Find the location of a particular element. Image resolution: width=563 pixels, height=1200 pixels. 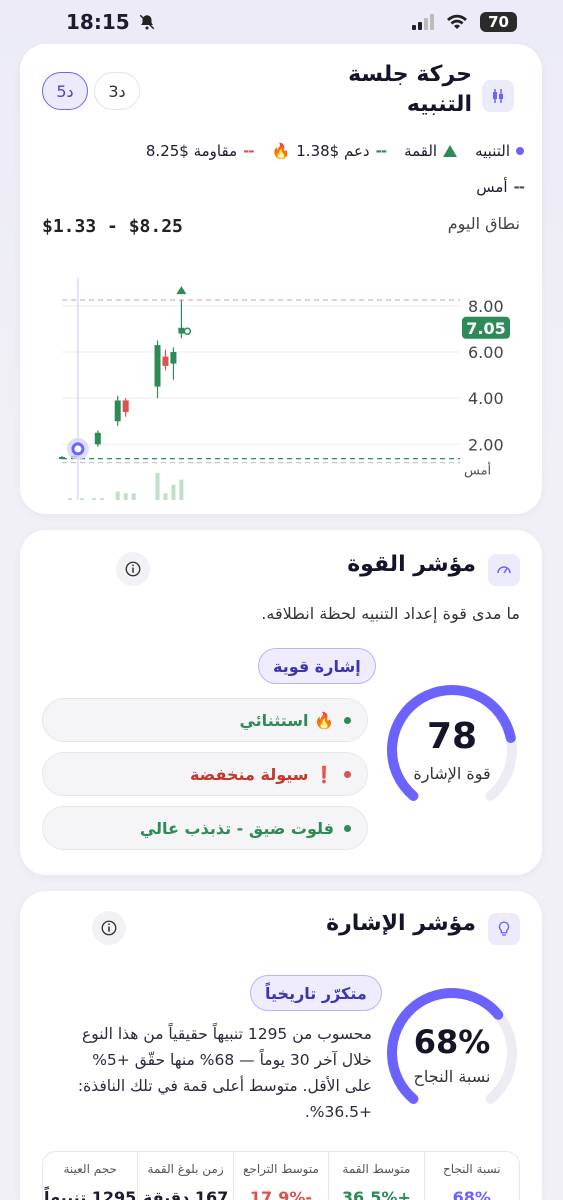

pill-exceptional: 🔥 استثنائي is located at coordinates (205, 720).